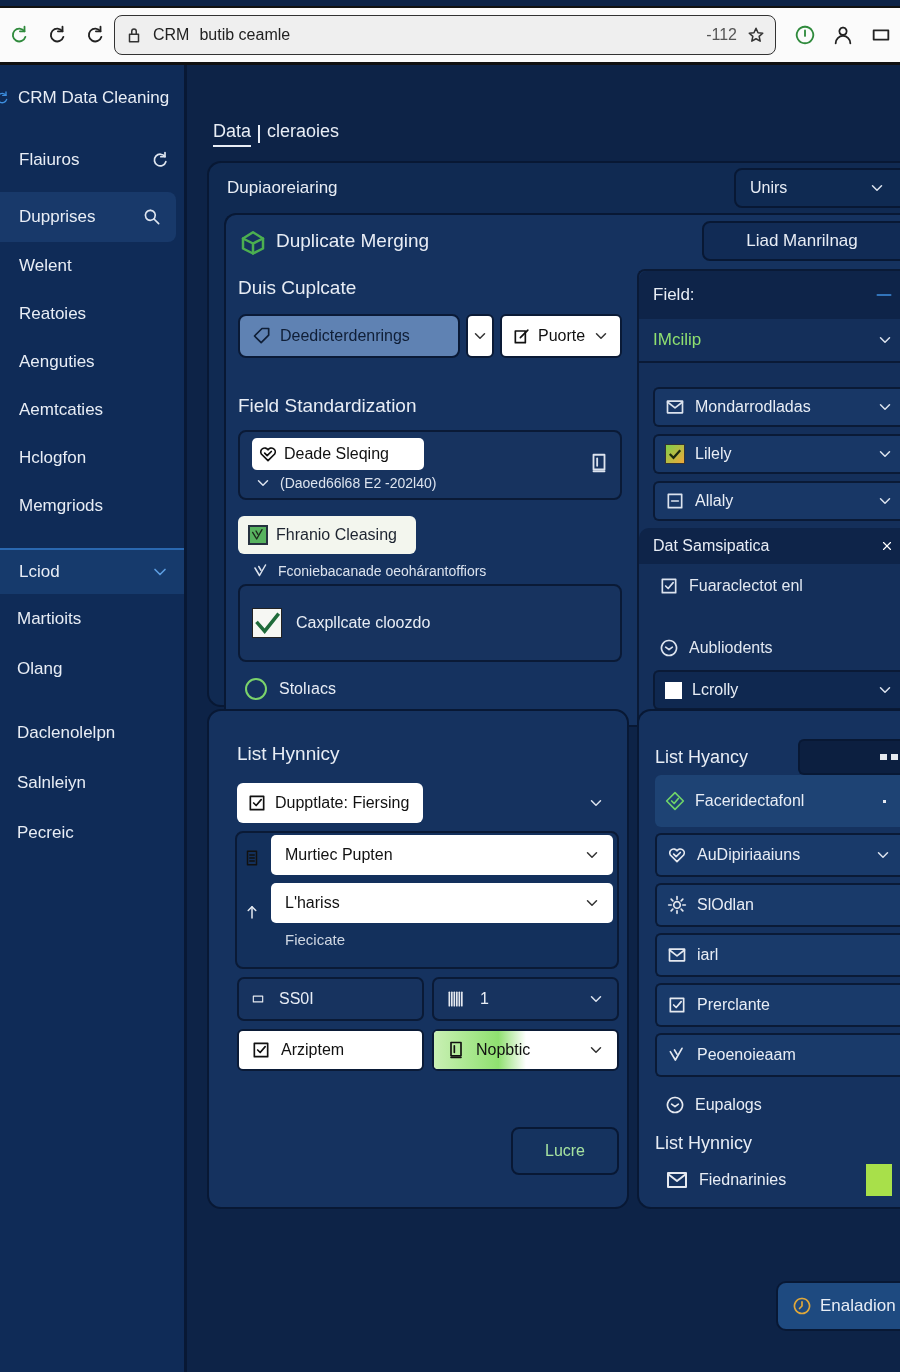 The image size is (900, 1372). Describe the element at coordinates (817, 188) in the screenshot. I see `filter-select: Unirs` at that location.